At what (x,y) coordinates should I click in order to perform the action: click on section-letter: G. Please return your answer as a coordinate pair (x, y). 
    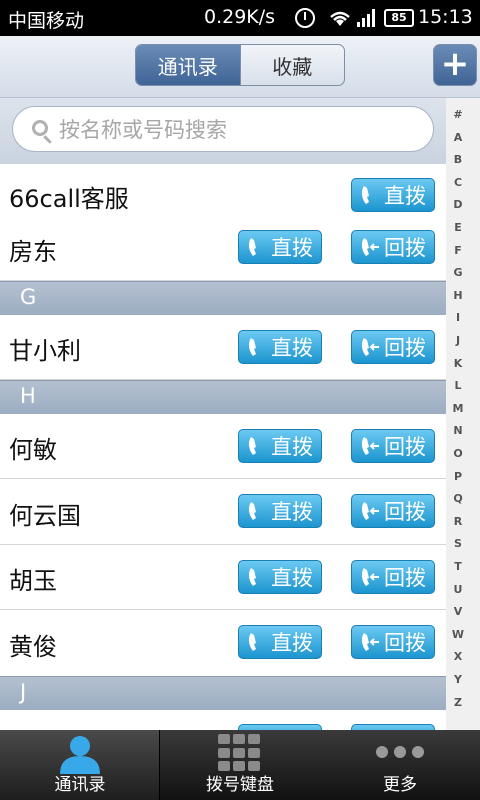
    Looking at the image, I should click on (28, 297).